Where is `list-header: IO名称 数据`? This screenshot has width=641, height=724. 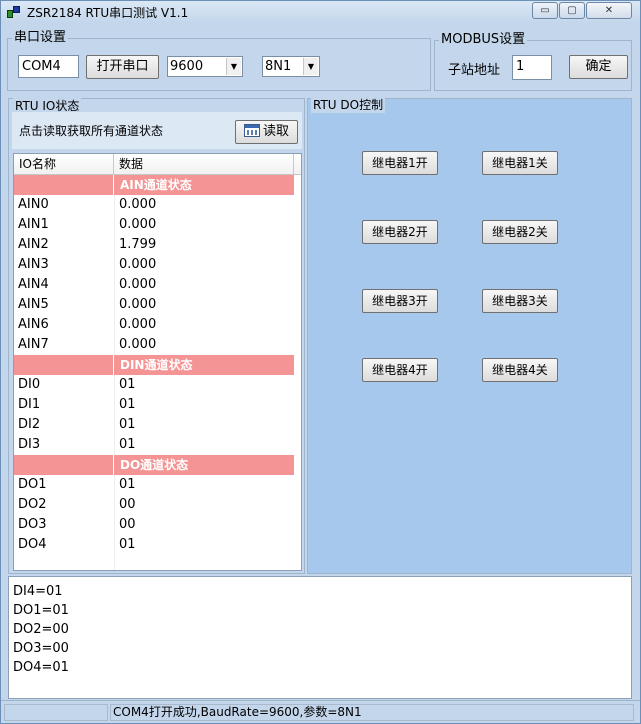 list-header: IO名称 数据 is located at coordinates (157, 164).